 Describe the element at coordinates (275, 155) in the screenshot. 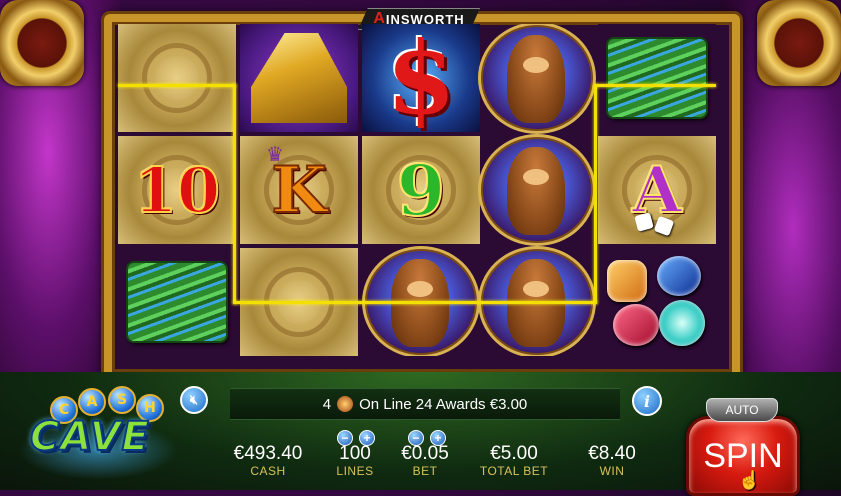

I see `crown-icon: ♛` at that location.